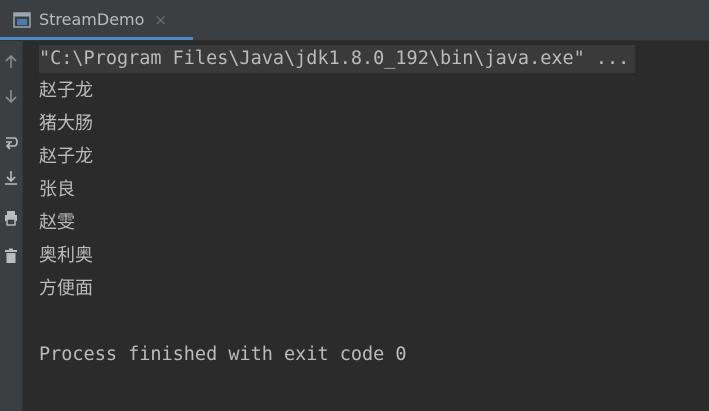 The width and height of the screenshot is (709, 411). What do you see at coordinates (354, 20) in the screenshot?
I see `run-tab-bar: StreamDemo ×` at bounding box center [354, 20].